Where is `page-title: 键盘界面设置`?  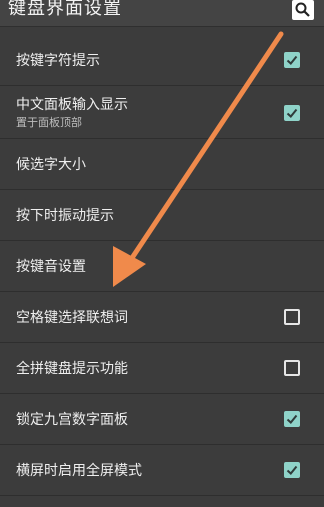
page-title: 键盘界面设置 is located at coordinates (65, 9).